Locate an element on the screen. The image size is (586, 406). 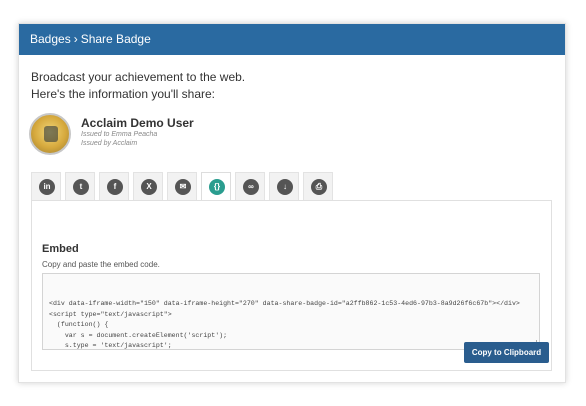
code-line: s.type = 'text/javascript'; is located at coordinates (110, 345).